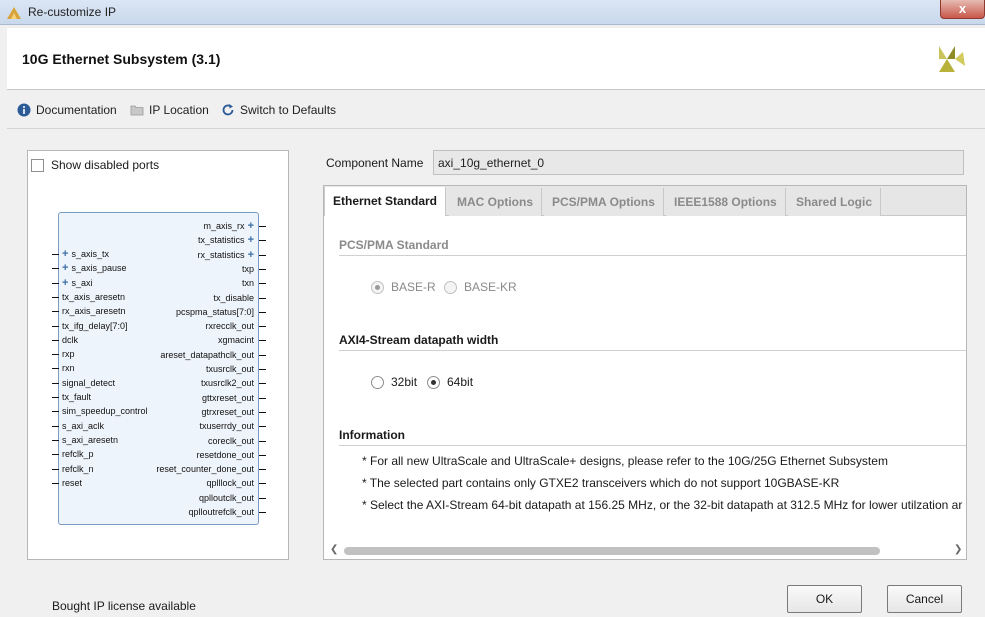  Describe the element at coordinates (278, 110) in the screenshot. I see `switch-defaults-button: Switch to Defaults` at that location.